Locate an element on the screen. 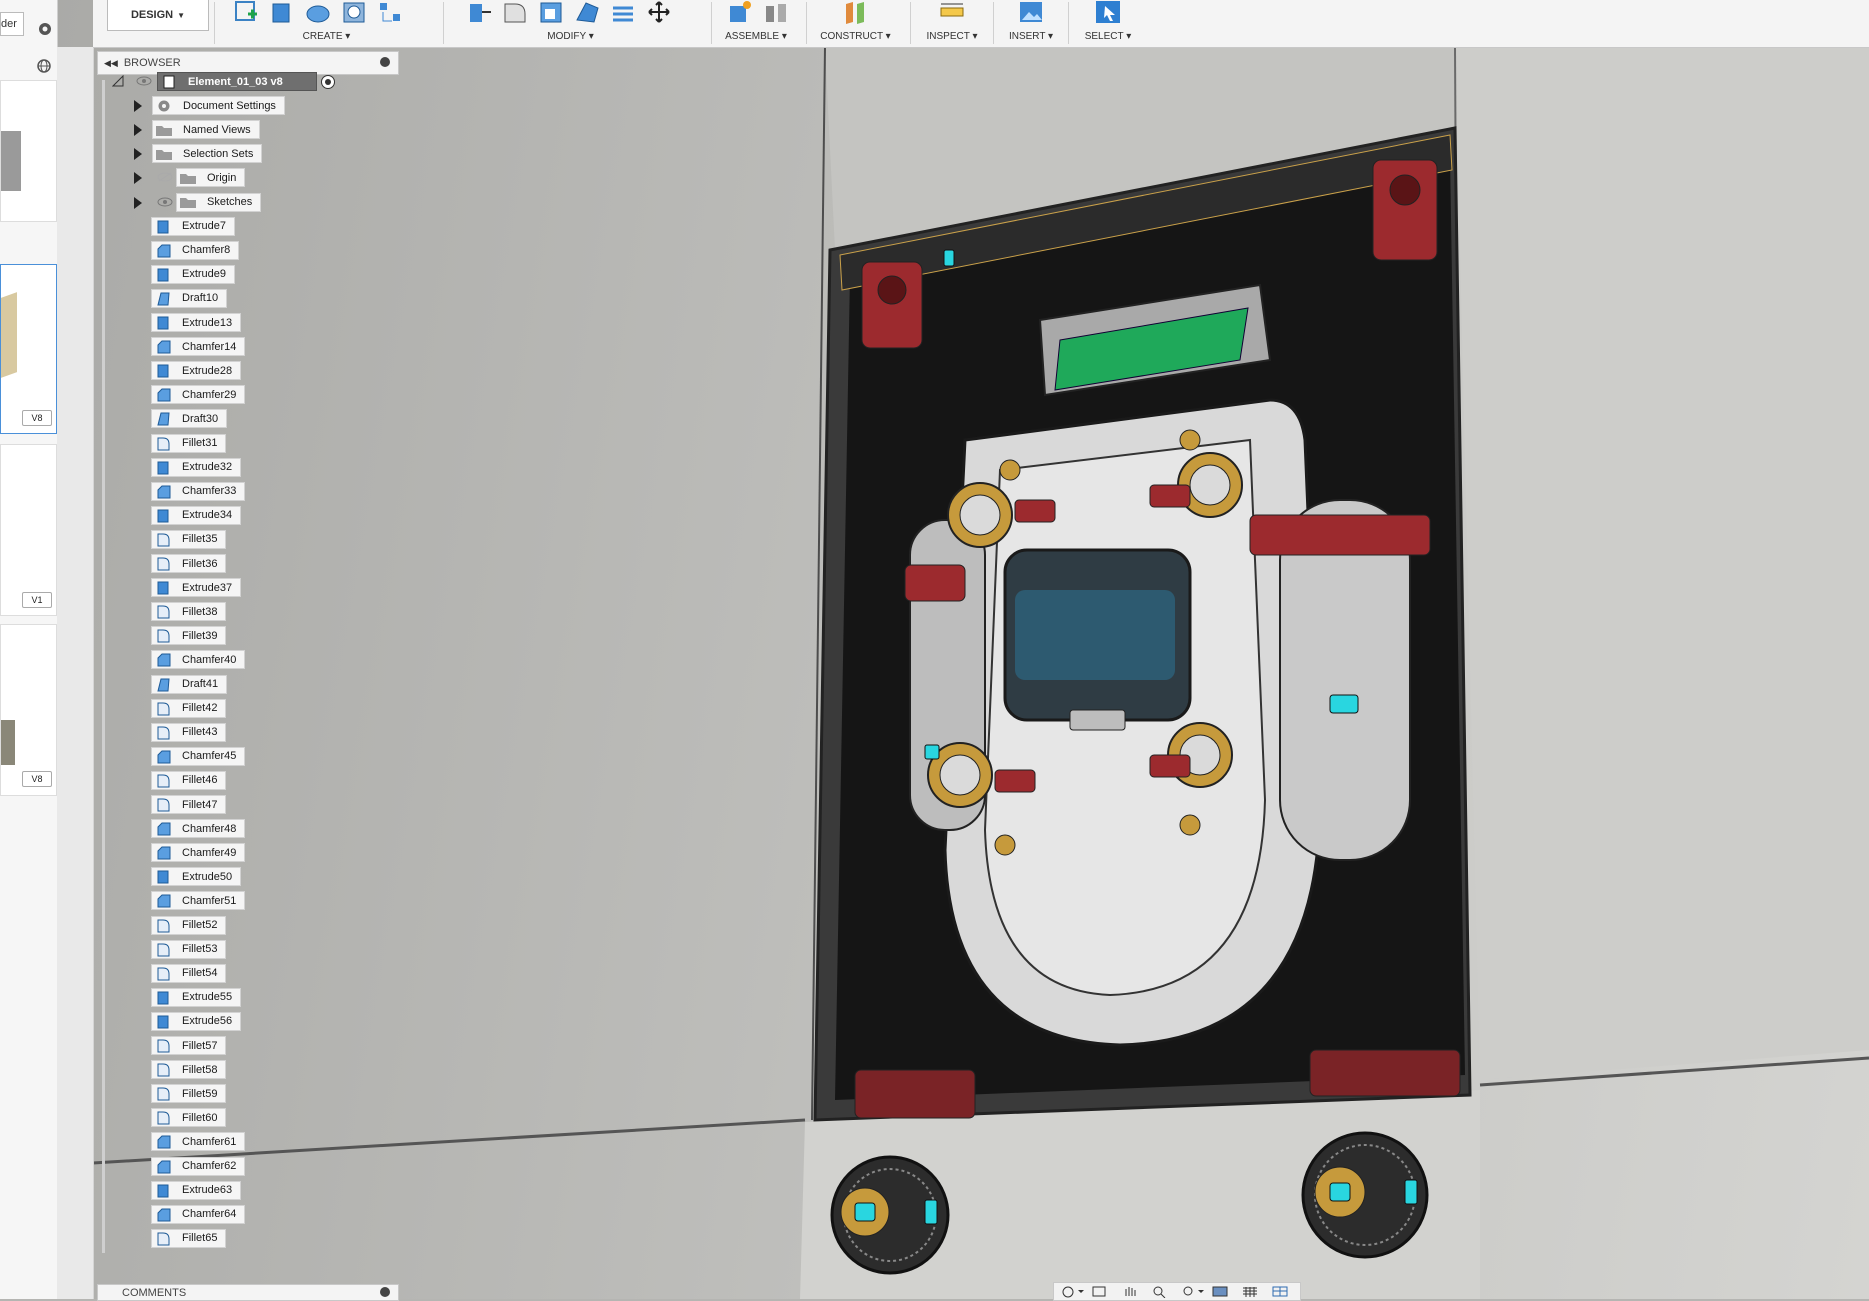 Image resolution: width=1869 pixels, height=1301 pixels. feature-node: Fillet47 is located at coordinates (189, 804).